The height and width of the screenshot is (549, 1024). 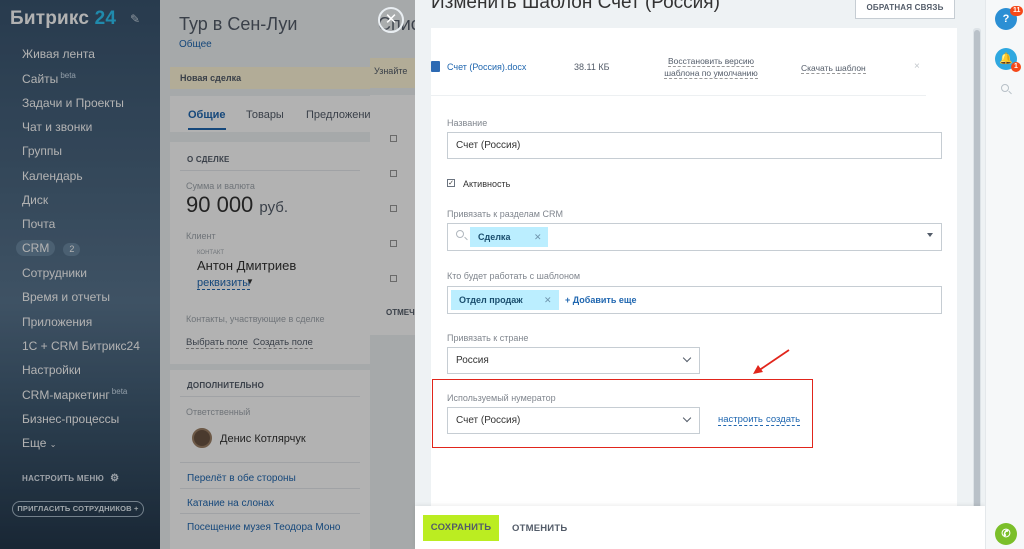 What do you see at coordinates (573, 360) in the screenshot?
I see `country-select: Россия` at bounding box center [573, 360].